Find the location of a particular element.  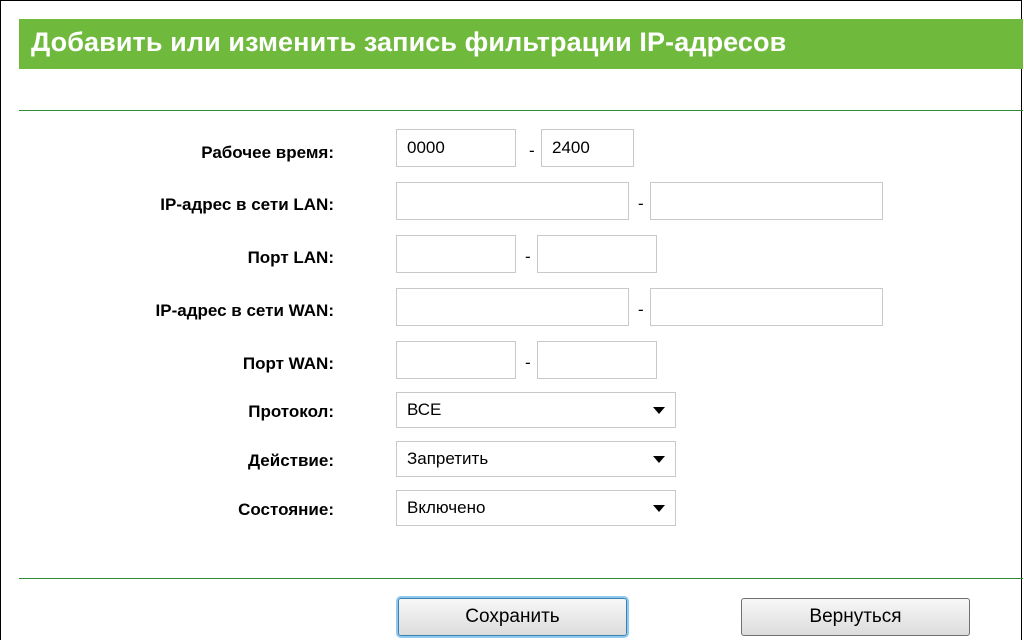

action-value: Запретить is located at coordinates (448, 458).